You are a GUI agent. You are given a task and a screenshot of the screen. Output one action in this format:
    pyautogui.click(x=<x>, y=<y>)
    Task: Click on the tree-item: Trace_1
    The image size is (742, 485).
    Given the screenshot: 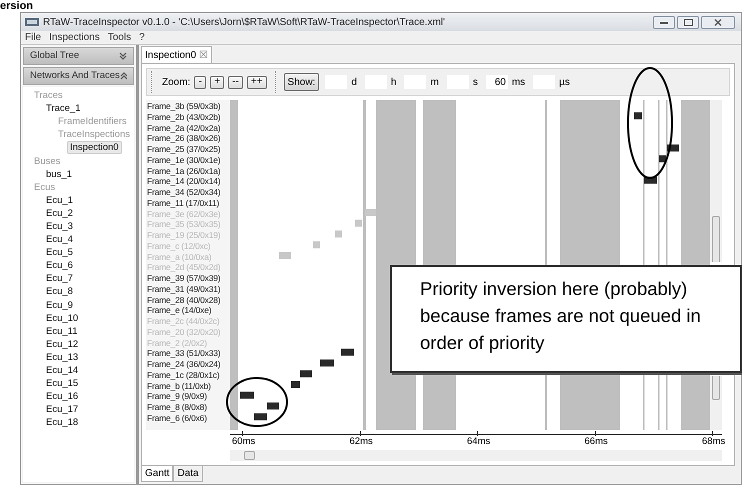 What is the action you would take?
    pyautogui.click(x=63, y=109)
    